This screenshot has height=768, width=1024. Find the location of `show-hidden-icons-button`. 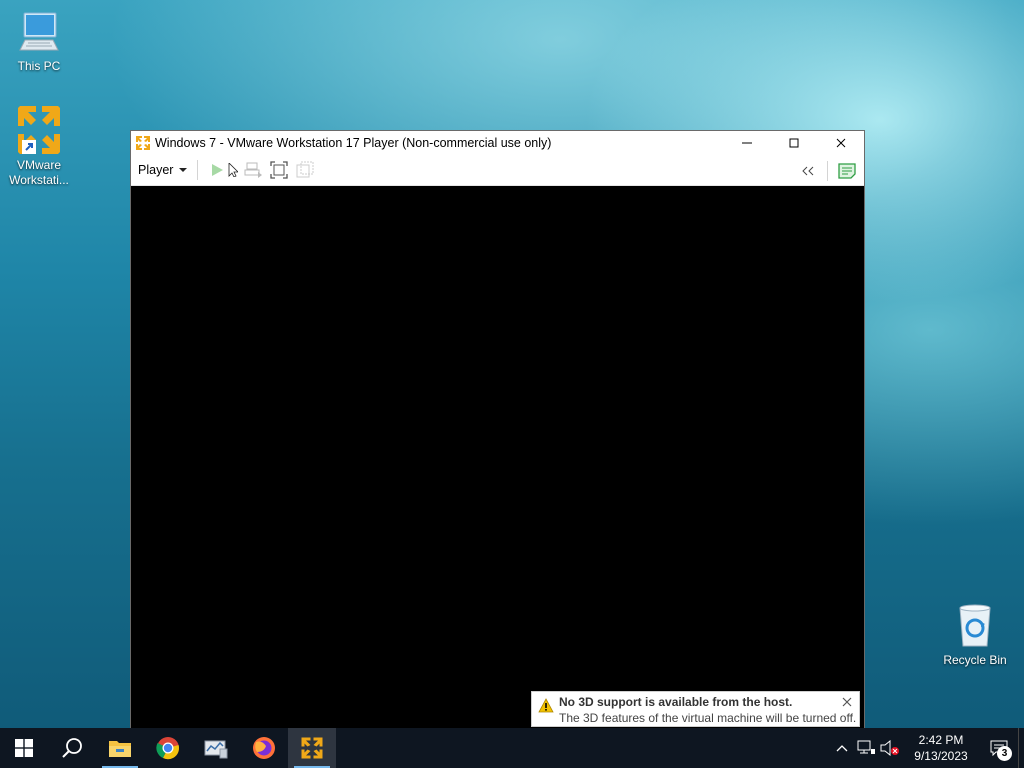

show-hidden-icons-button is located at coordinates (842, 748).